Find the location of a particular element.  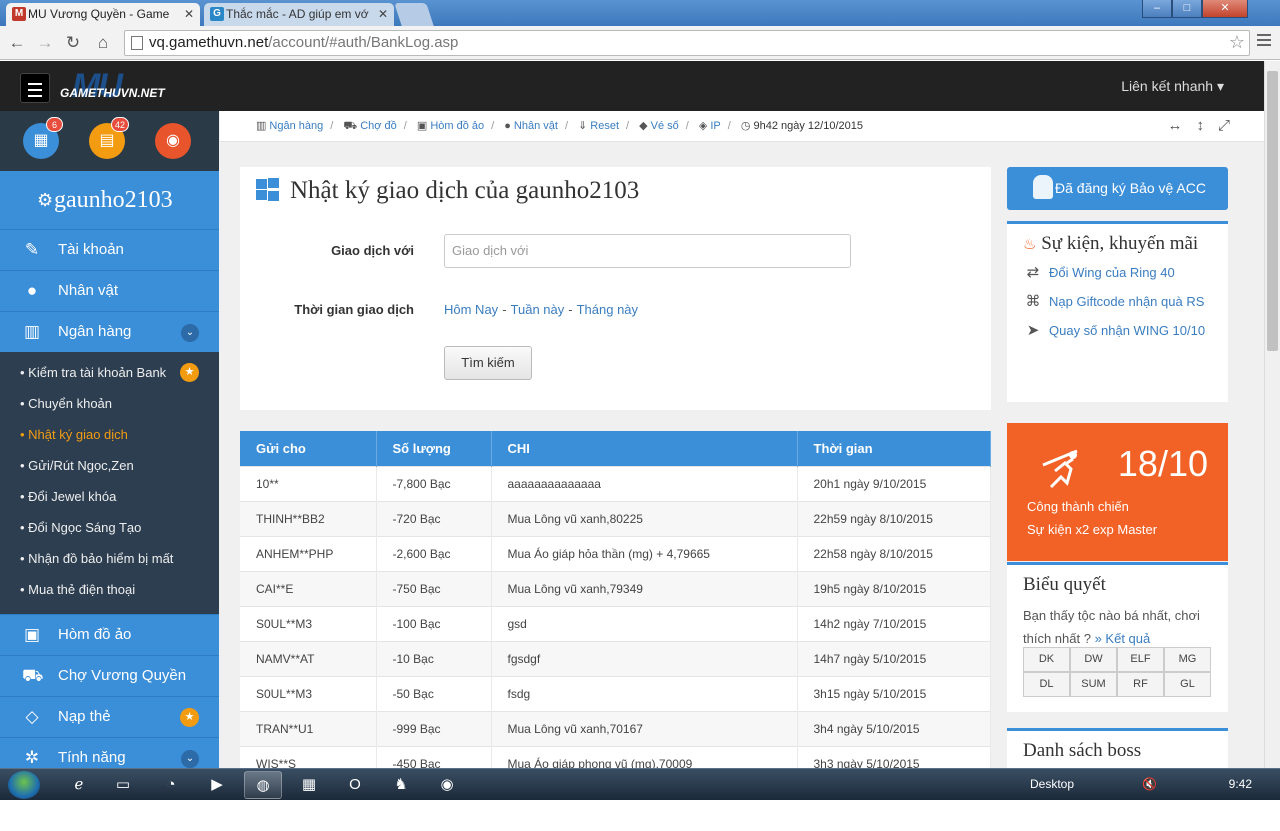

maximize-button: □ is located at coordinates (1187, 9).